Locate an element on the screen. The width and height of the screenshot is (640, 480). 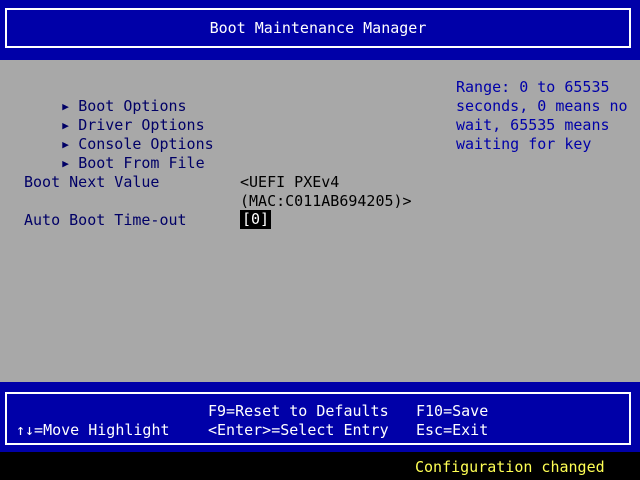
exit-hint: Esc=Exit is located at coordinates (452, 430).